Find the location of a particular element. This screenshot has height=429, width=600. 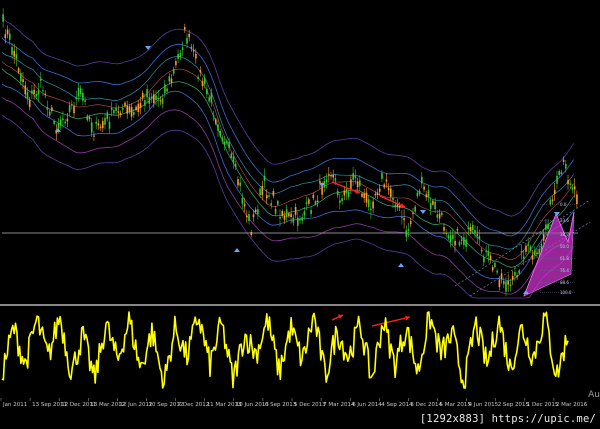

trend-arrow-line is located at coordinates (391, 321).